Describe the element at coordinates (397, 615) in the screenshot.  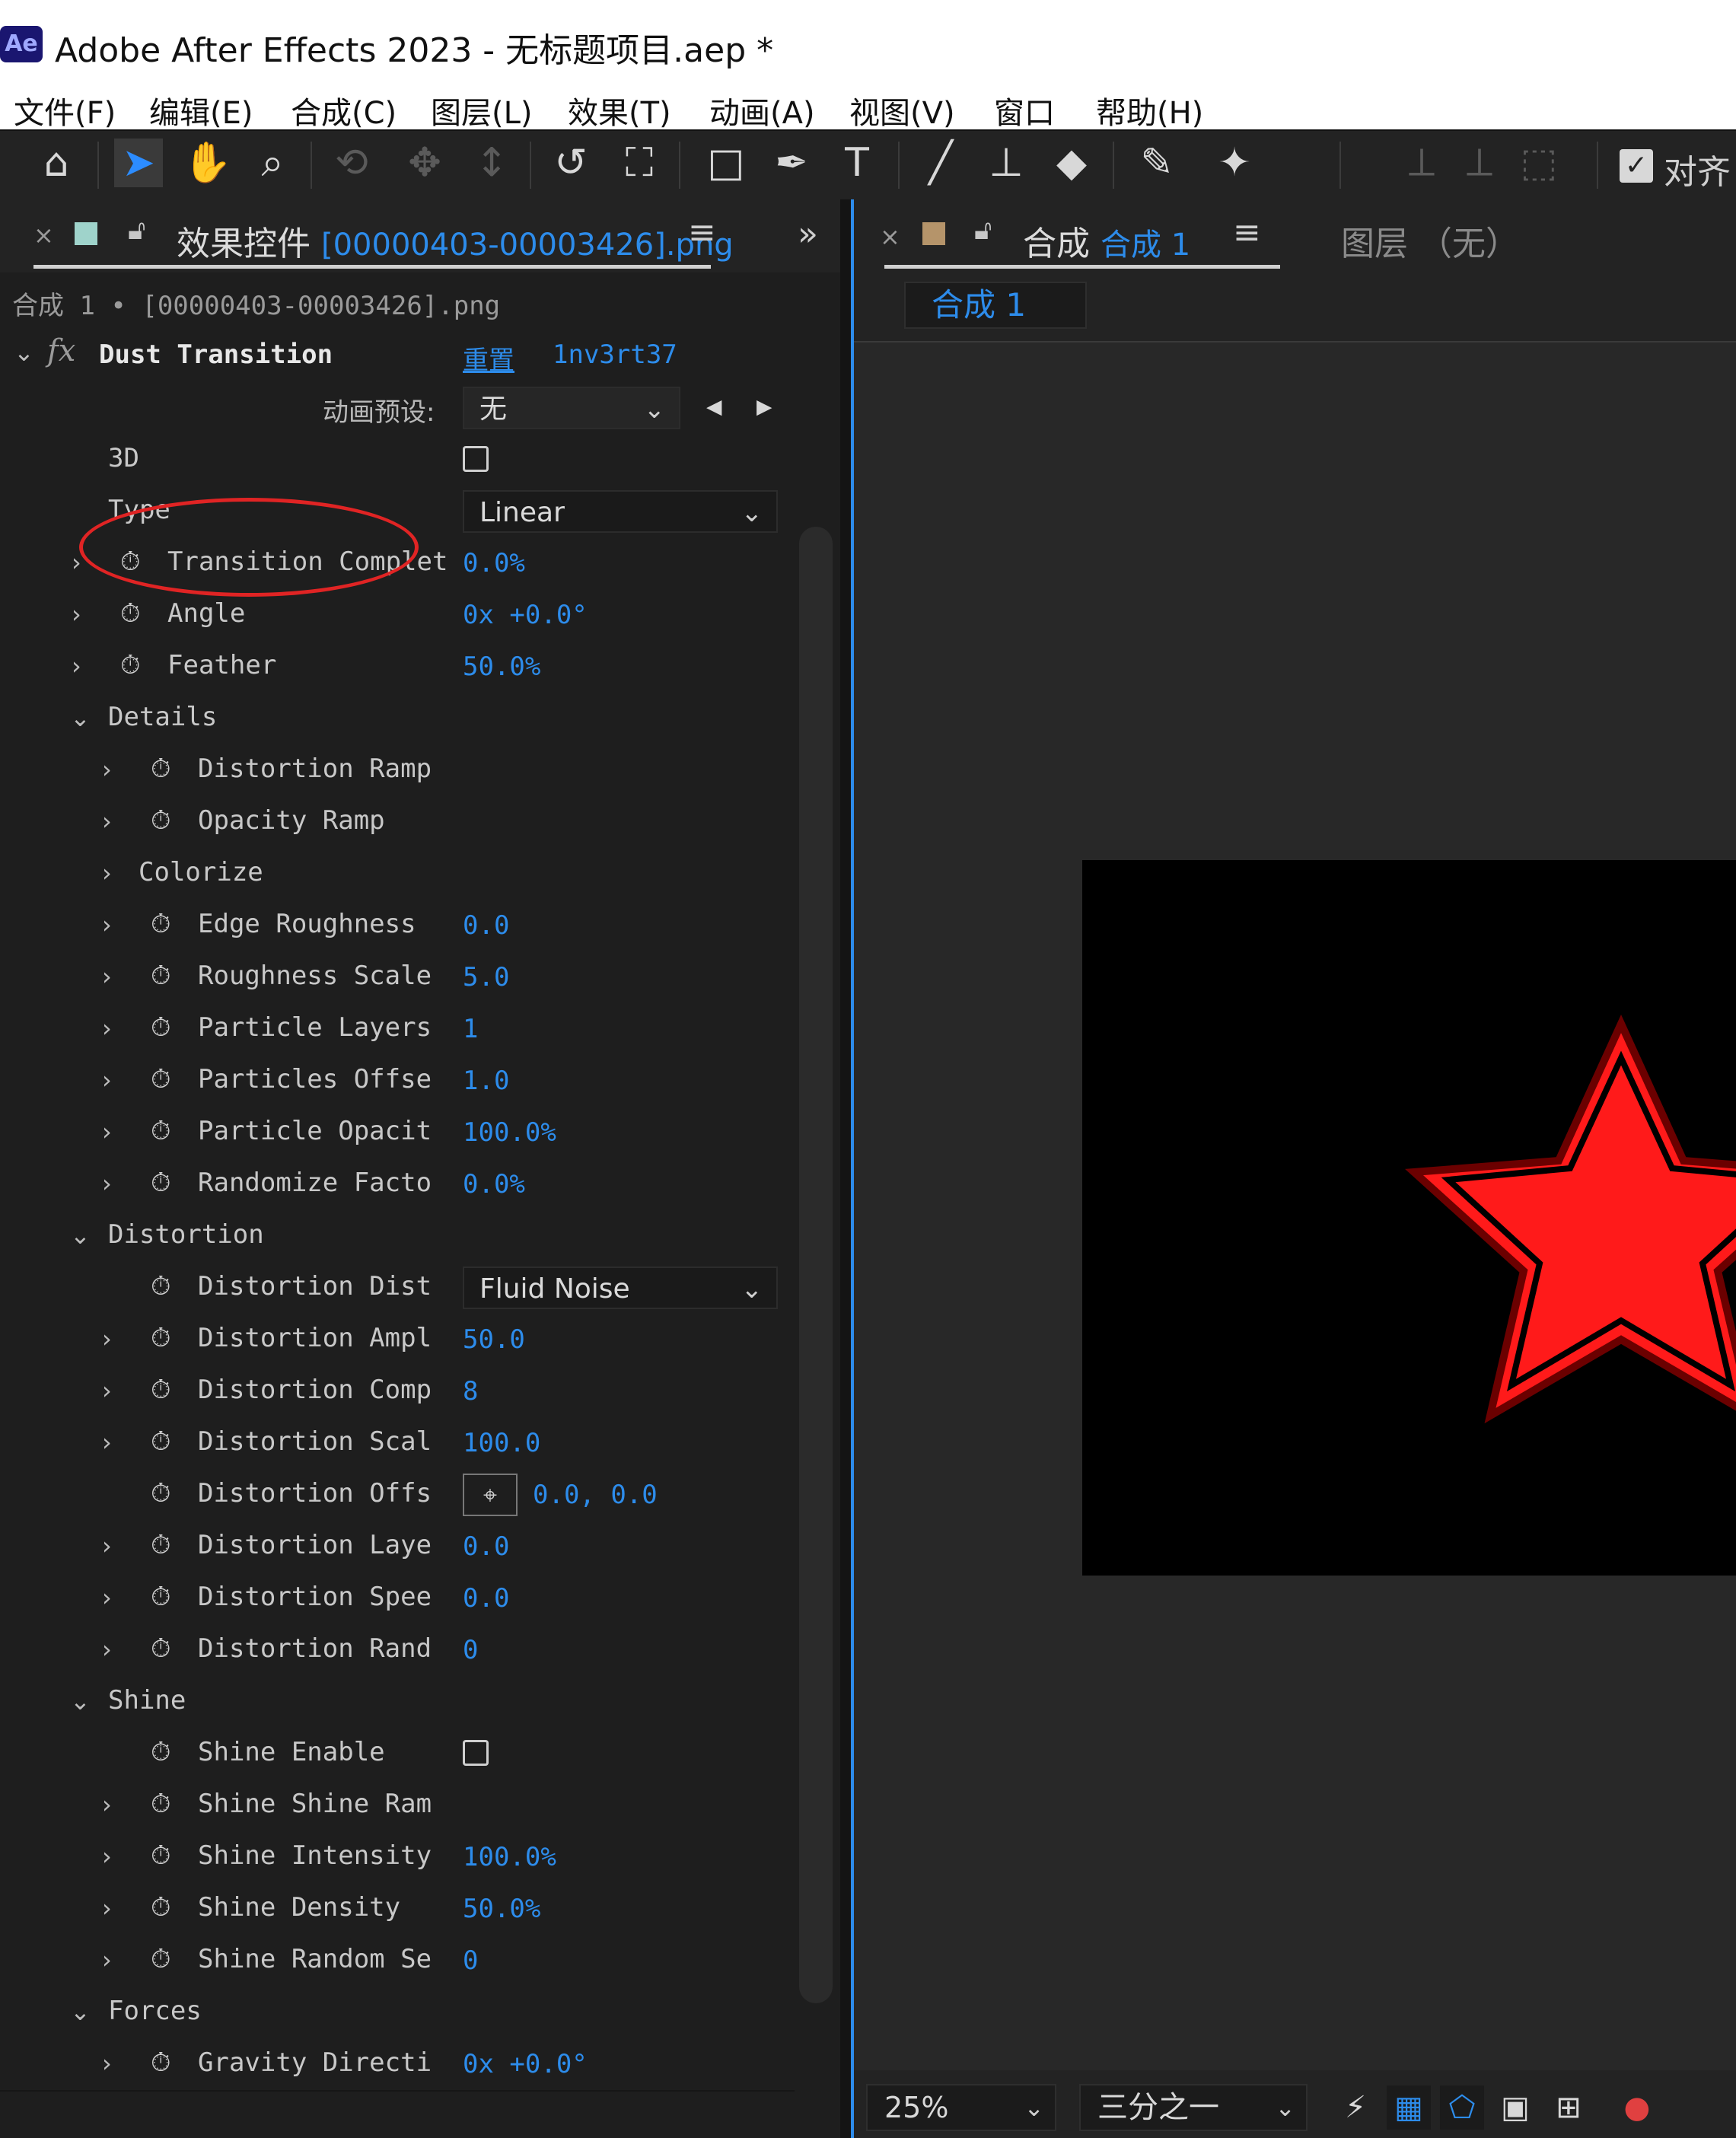
I see `property-row-angle: › ⏱ Angle 0x +0.0°` at that location.